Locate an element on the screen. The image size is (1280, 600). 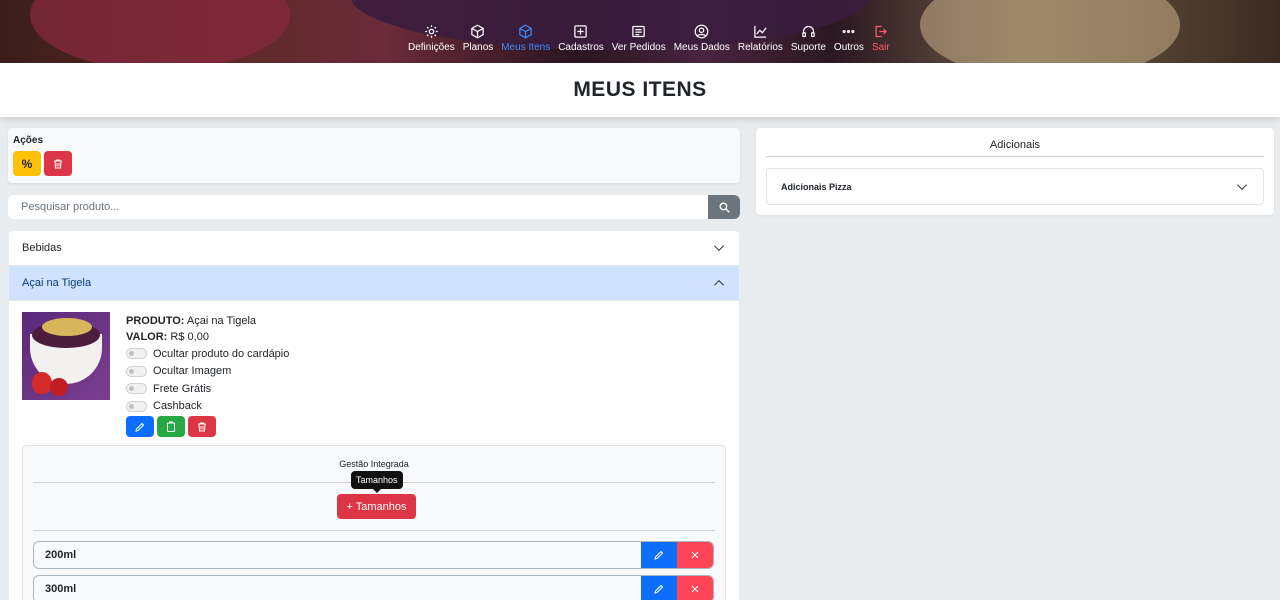
search-button is located at coordinates (724, 207).